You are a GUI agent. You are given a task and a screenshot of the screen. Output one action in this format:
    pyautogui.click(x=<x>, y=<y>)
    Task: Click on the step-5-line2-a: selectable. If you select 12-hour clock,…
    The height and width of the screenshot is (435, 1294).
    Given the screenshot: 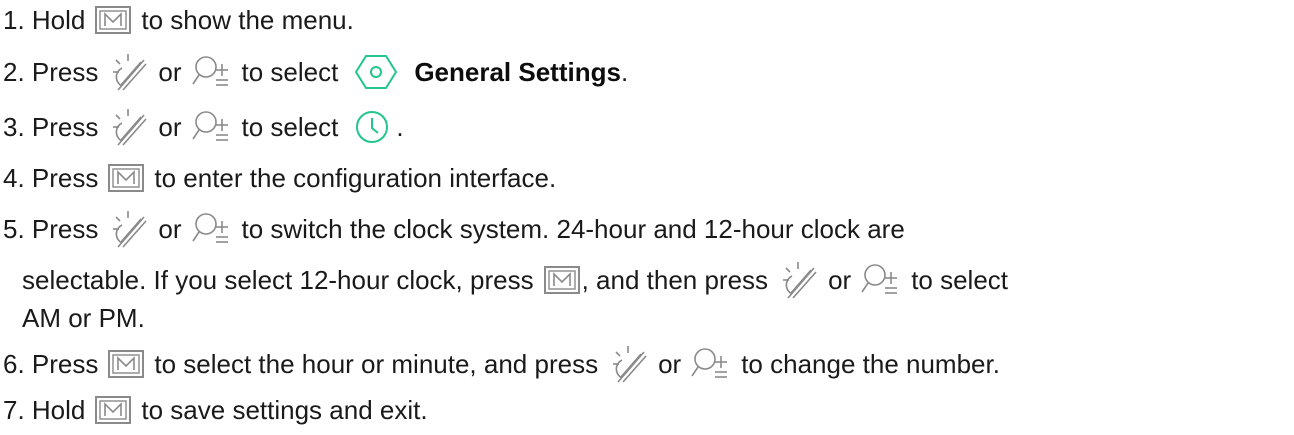 What is the action you would take?
    pyautogui.click(x=278, y=280)
    